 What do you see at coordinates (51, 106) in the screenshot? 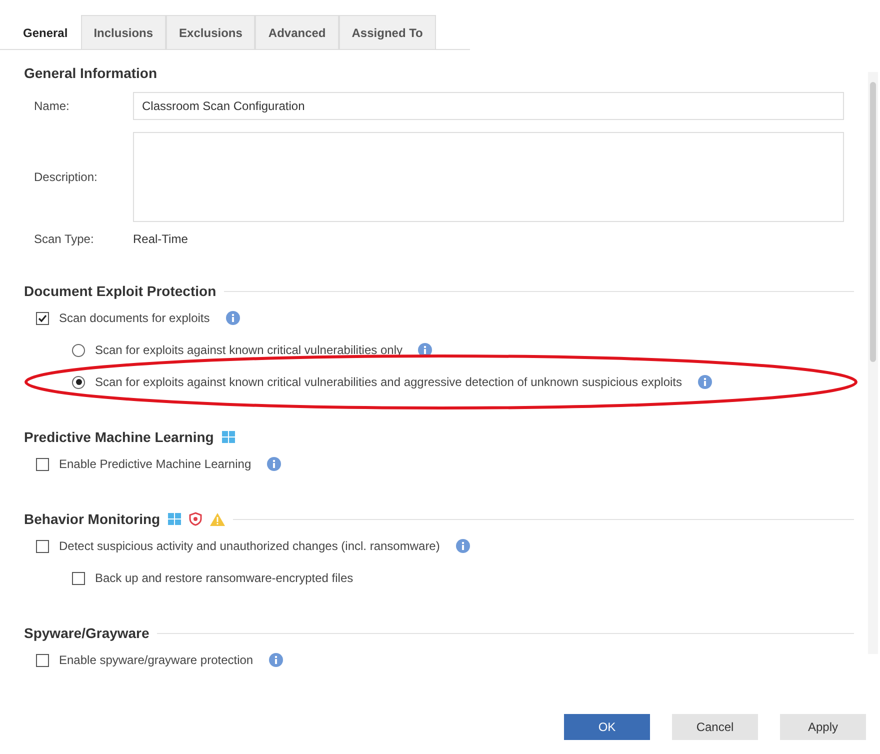
I see `field-label: Name:` at bounding box center [51, 106].